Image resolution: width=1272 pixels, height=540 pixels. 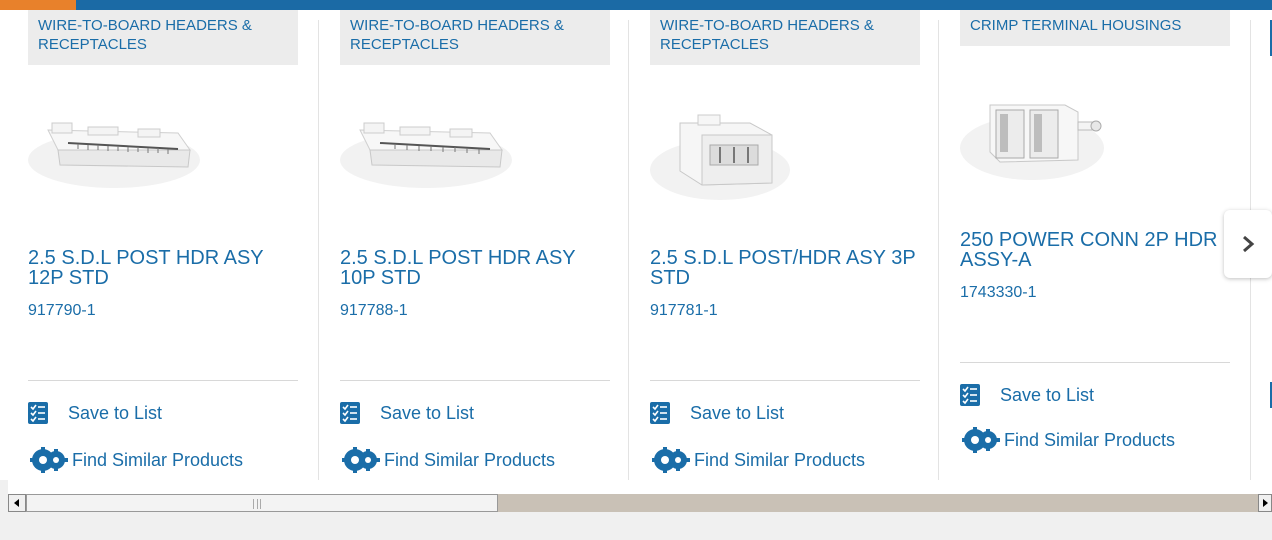 I want to click on arrow-right-icon, so click(x=1265, y=503).